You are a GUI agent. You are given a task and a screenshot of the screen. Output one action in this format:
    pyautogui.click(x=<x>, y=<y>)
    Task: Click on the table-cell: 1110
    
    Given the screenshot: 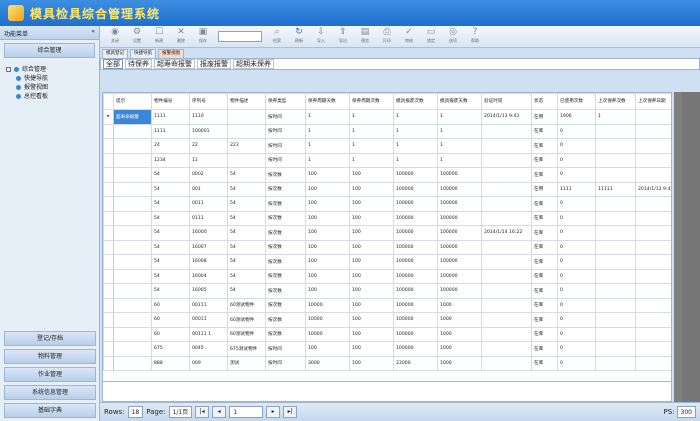 What is the action you would take?
    pyautogui.click(x=208, y=117)
    